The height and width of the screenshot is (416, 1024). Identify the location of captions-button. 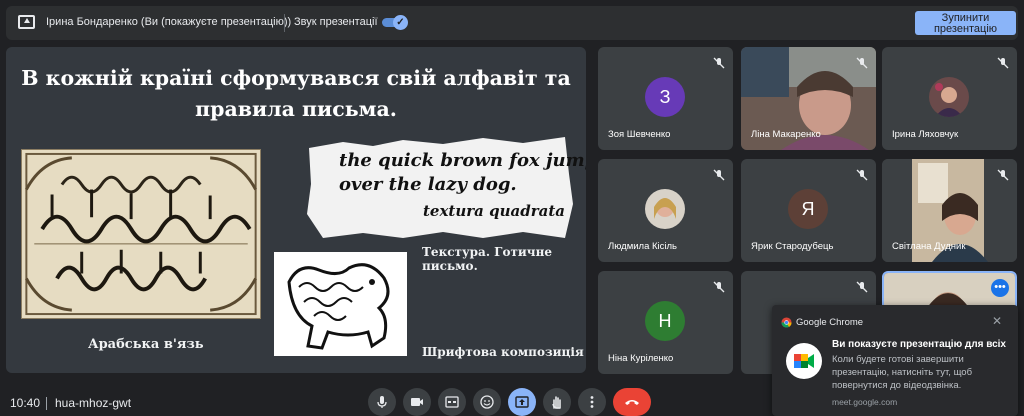
(452, 402).